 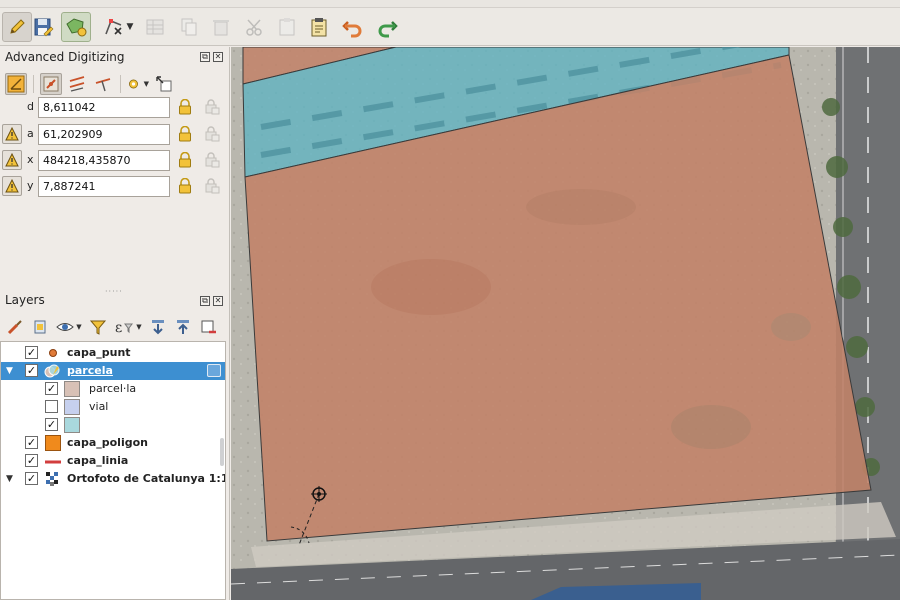 What do you see at coordinates (113, 407) in the screenshot?
I see `category-row-vial: vial` at bounding box center [113, 407].